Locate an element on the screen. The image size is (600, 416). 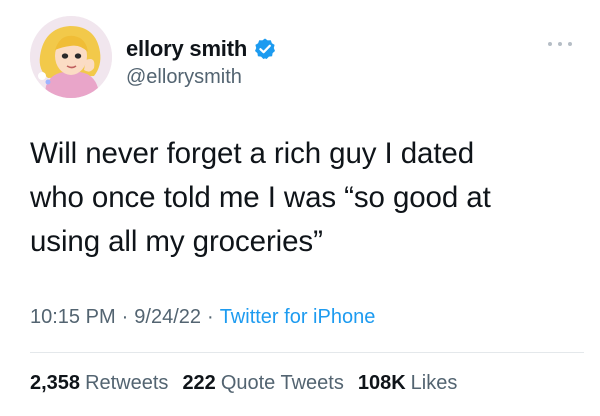
tweet-meta: 10:15 PM · 9/24/22 · Twitter for iPhone is located at coordinates (202, 317).